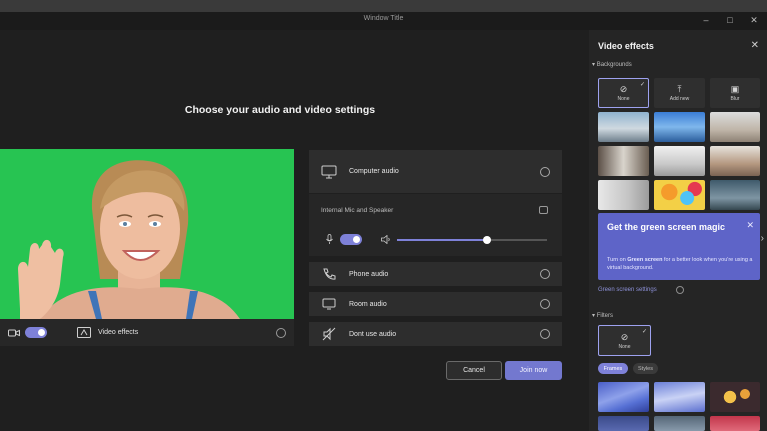 The image size is (767, 431). I want to click on no-audio-radio, so click(545, 334).